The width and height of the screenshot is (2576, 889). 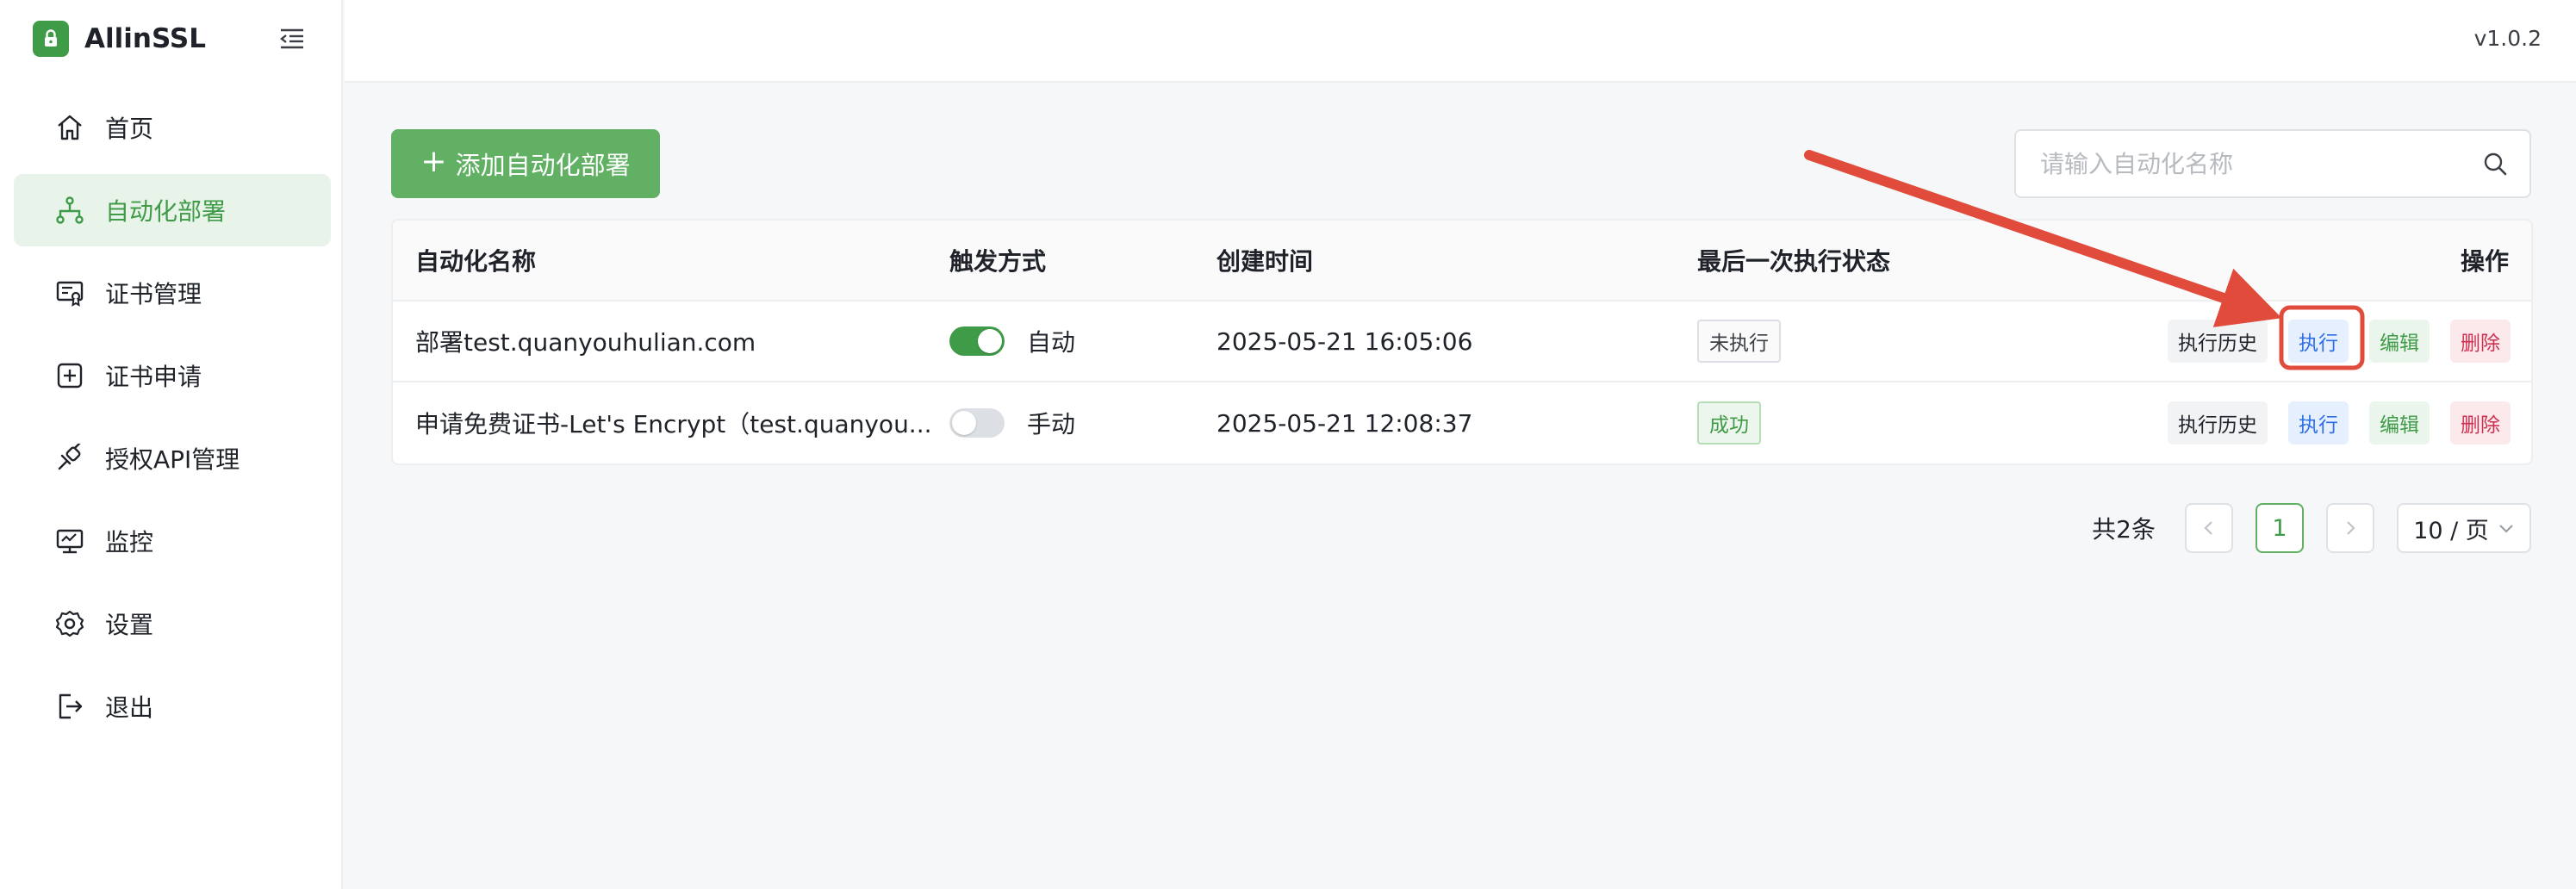 I want to click on column-header-status: 最后一次执行状态, so click(x=1794, y=262).